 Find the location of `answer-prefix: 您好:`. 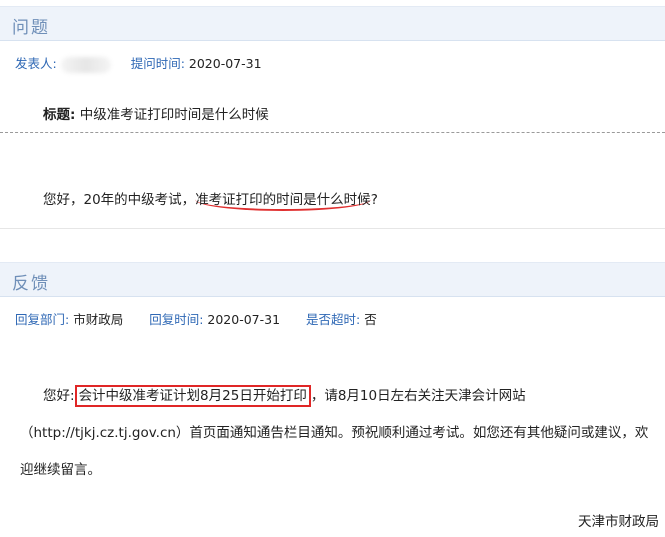

answer-prefix: 您好: is located at coordinates (59, 396).